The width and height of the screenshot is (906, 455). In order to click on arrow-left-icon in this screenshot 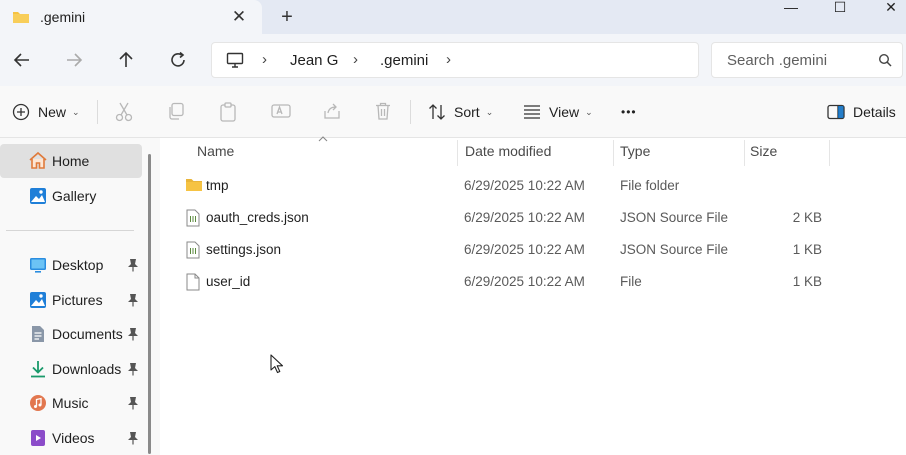, I will do `click(21, 60)`.